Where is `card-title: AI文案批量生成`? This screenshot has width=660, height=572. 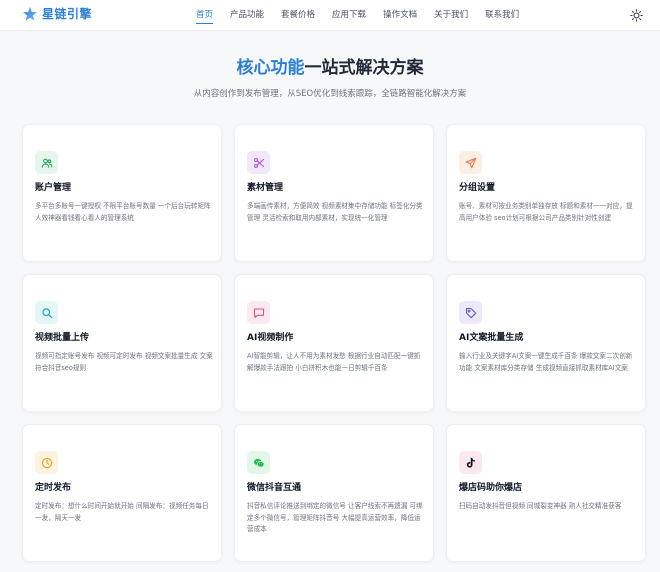
card-title: AI文案批量生成 is located at coordinates (491, 338).